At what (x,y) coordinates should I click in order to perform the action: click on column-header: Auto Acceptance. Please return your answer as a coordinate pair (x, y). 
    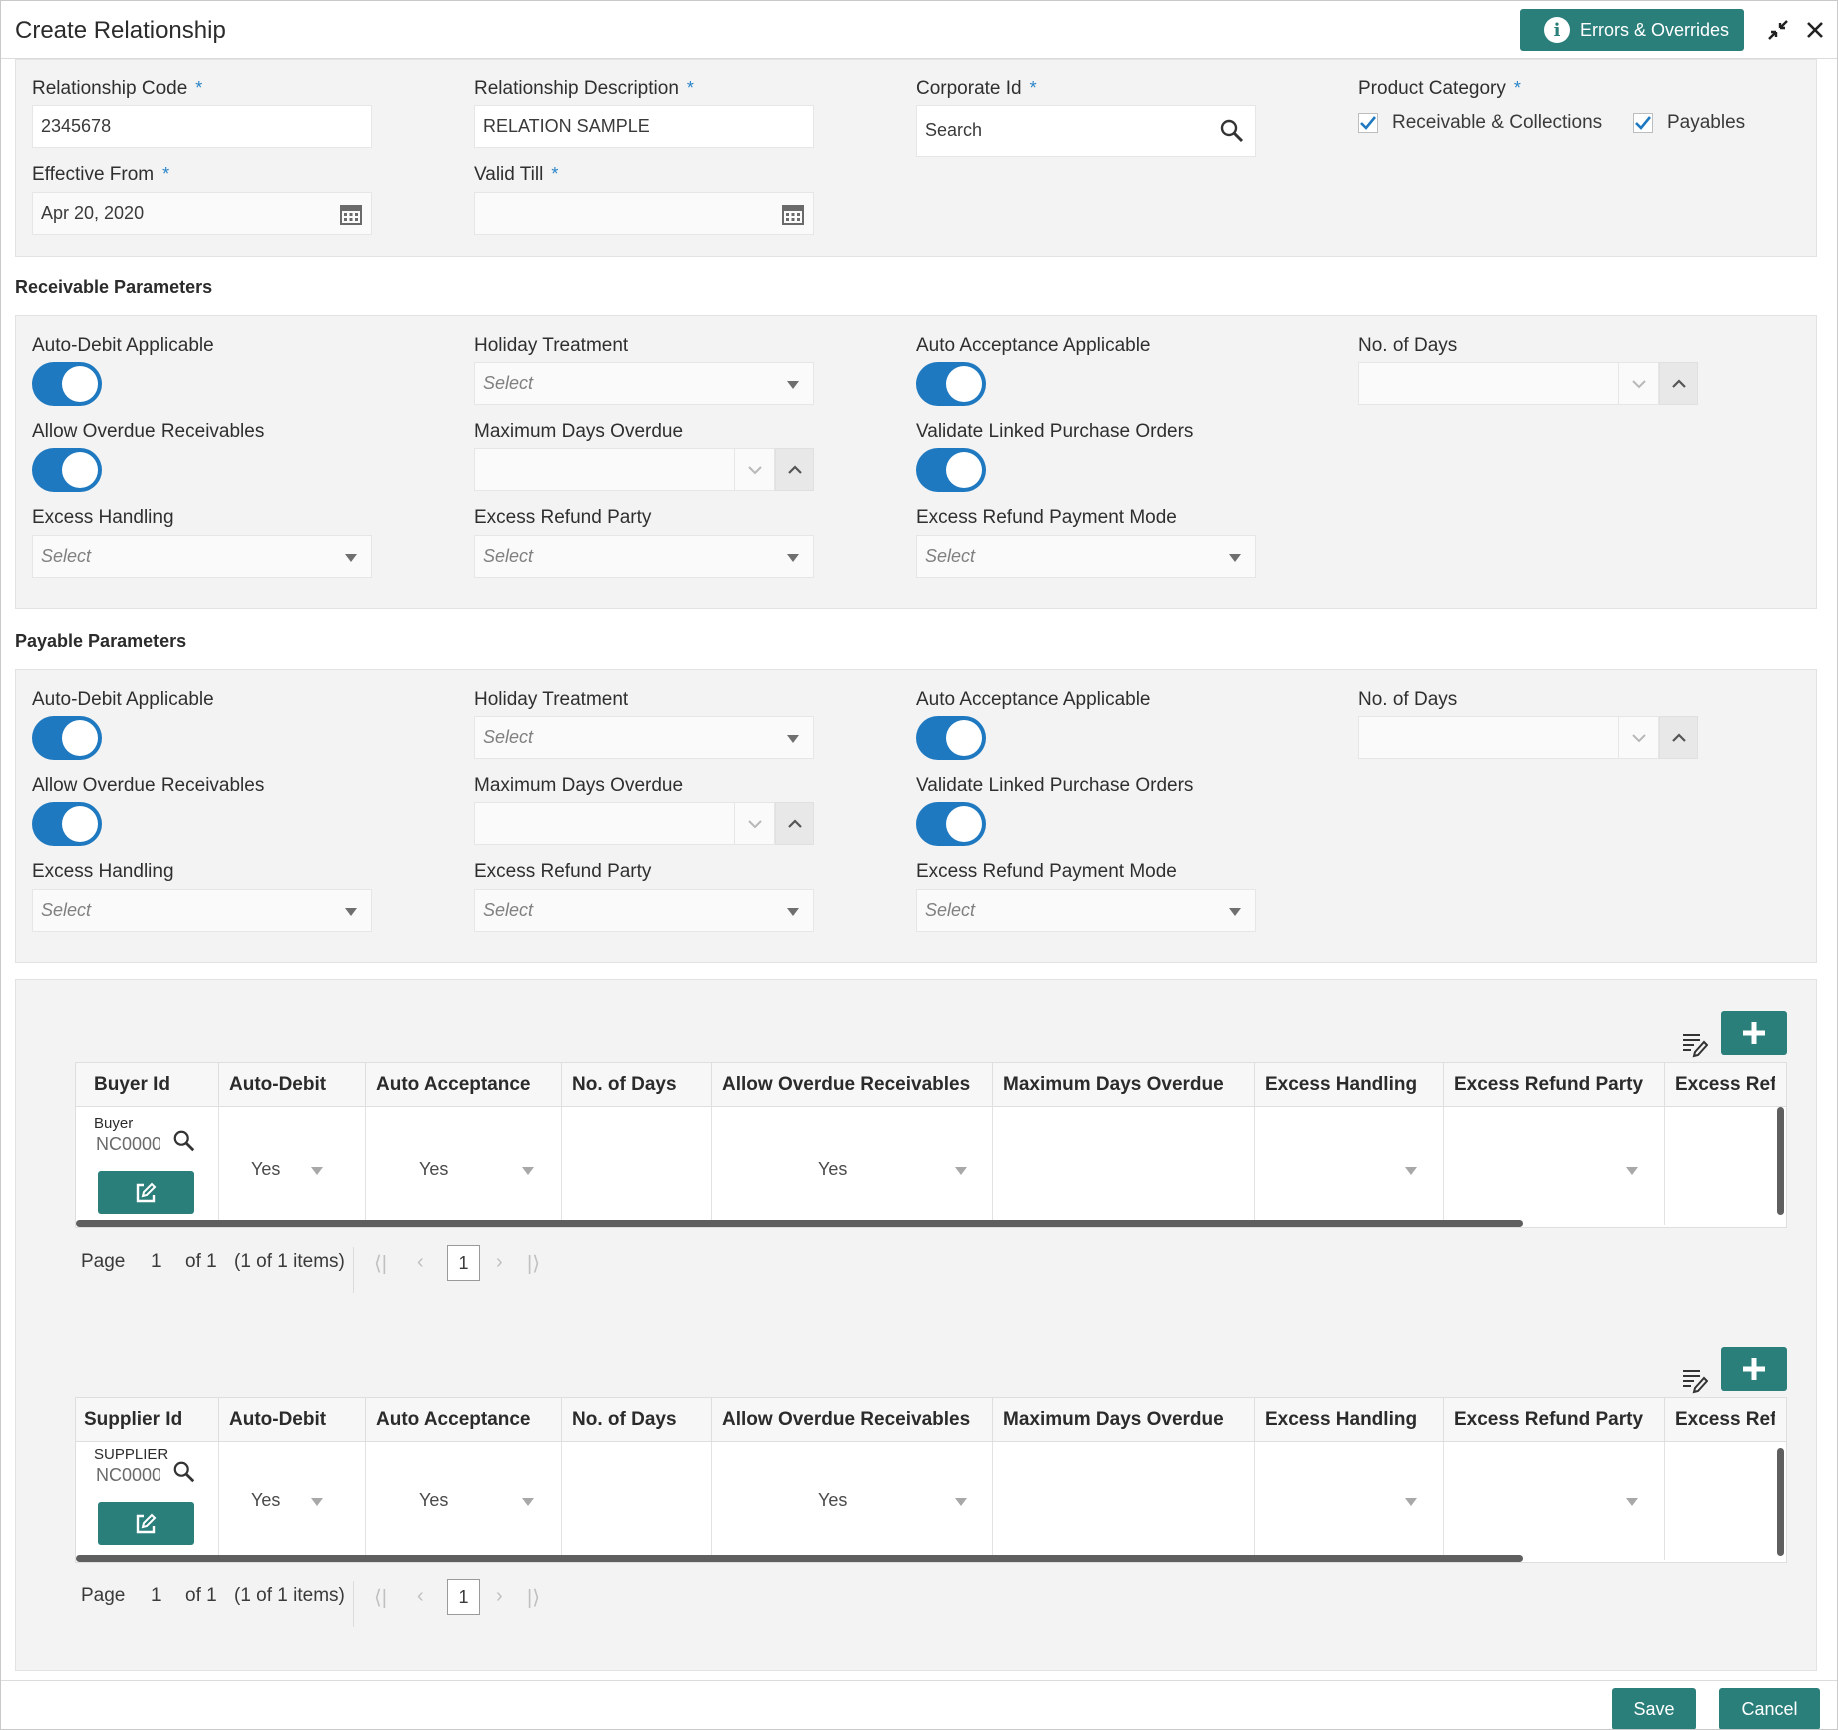
    Looking at the image, I should click on (464, 1085).